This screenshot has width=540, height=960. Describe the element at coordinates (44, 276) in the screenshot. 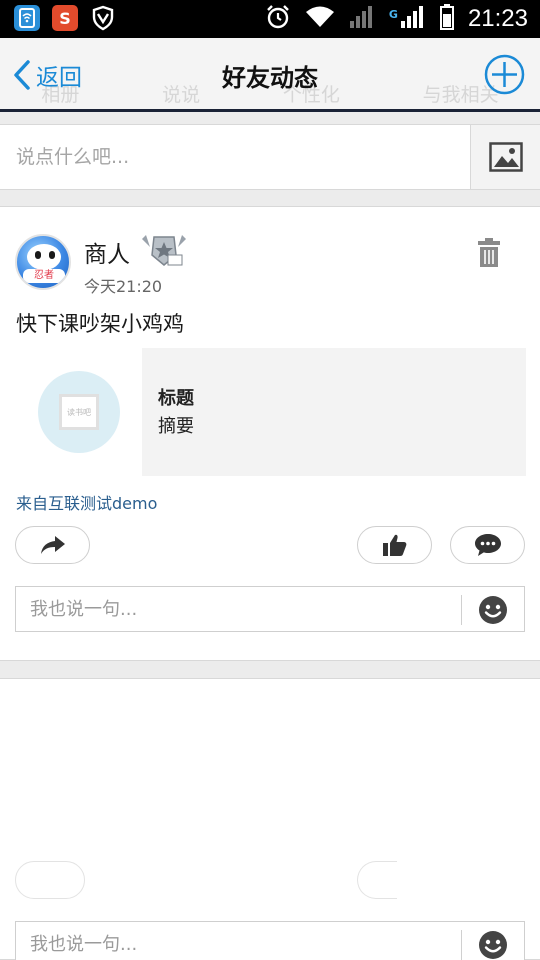

I see `avatar-tag: 忍者` at that location.